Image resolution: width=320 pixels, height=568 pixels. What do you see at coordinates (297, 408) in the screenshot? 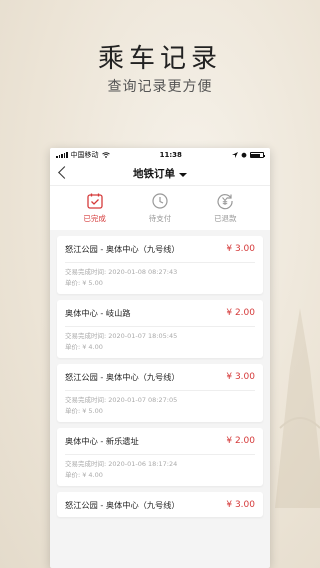
I see `decorative-sculpture` at bounding box center [297, 408].